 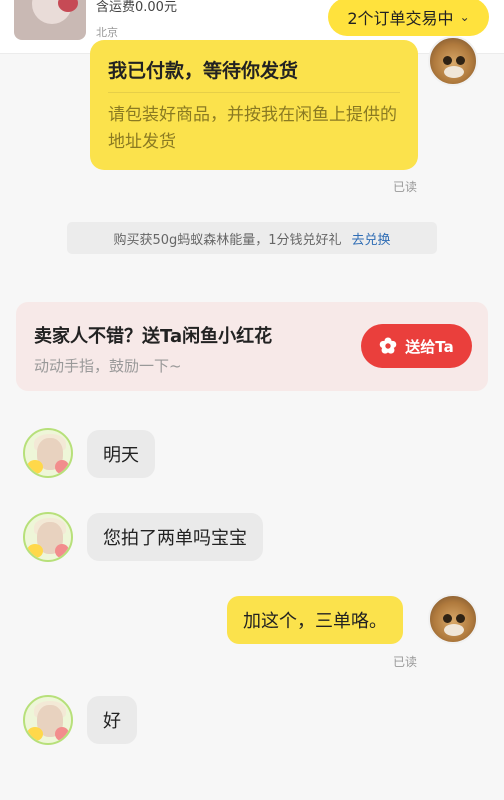 I want to click on seller-location: 北京, so click(x=107, y=32).